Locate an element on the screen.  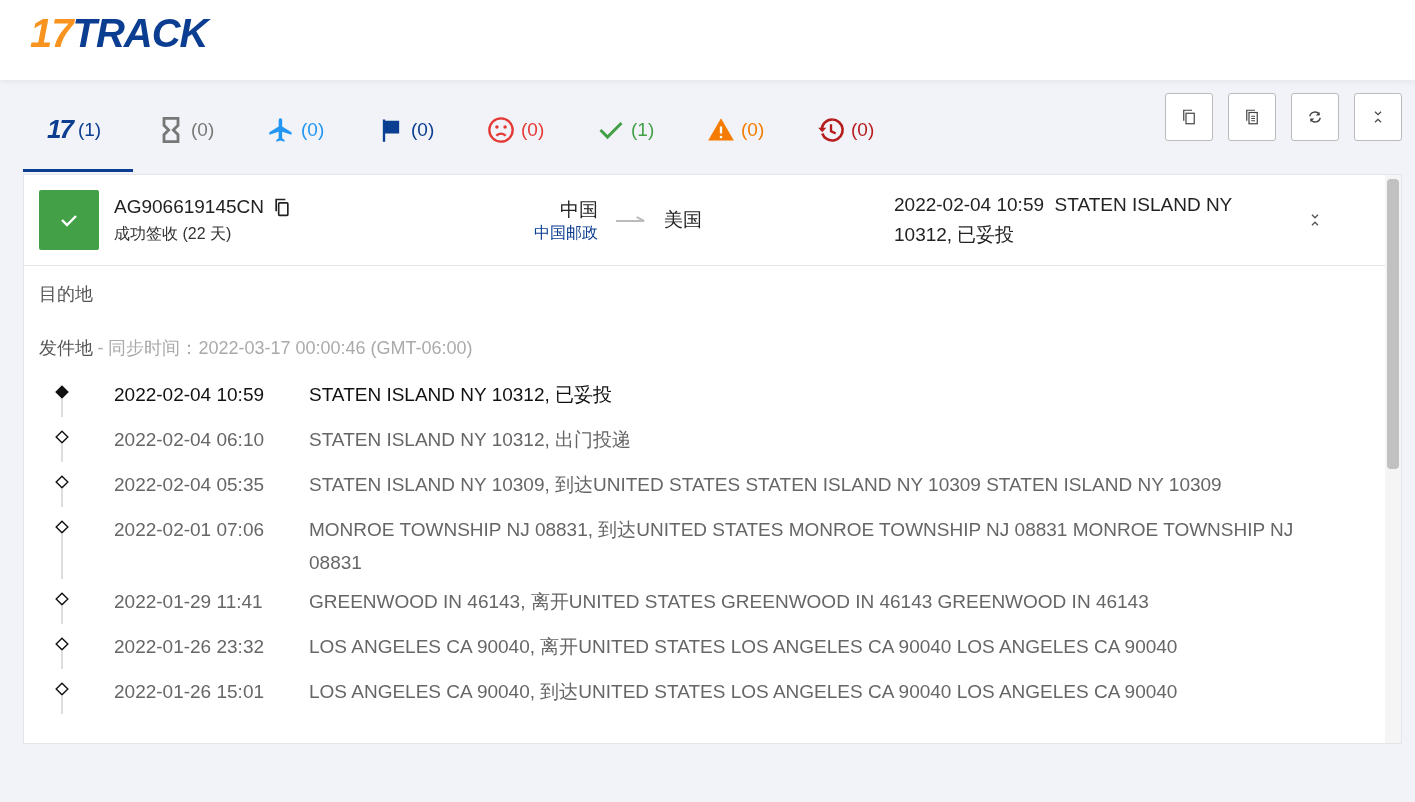
event-time: 2022-02-04 05:35 is located at coordinates (189, 484).